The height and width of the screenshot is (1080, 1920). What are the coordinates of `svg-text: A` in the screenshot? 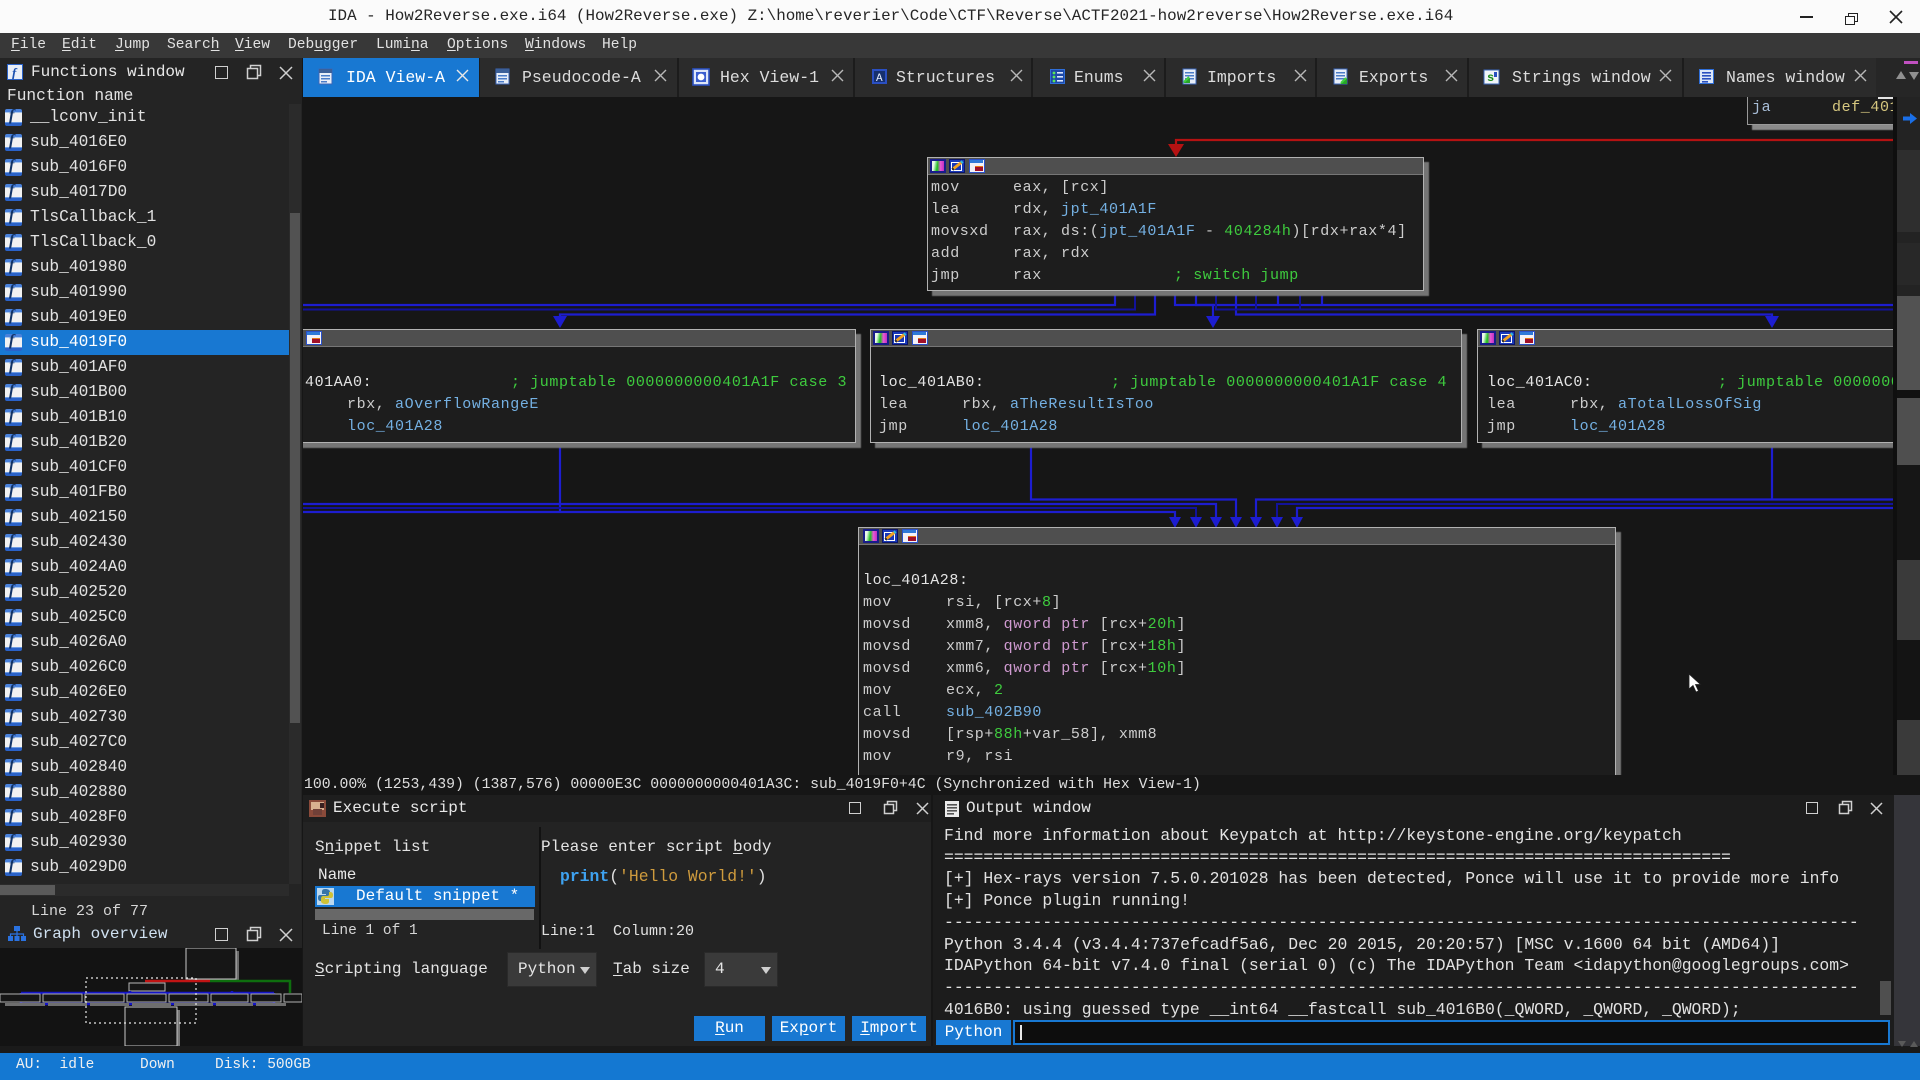 It's located at (879, 79).